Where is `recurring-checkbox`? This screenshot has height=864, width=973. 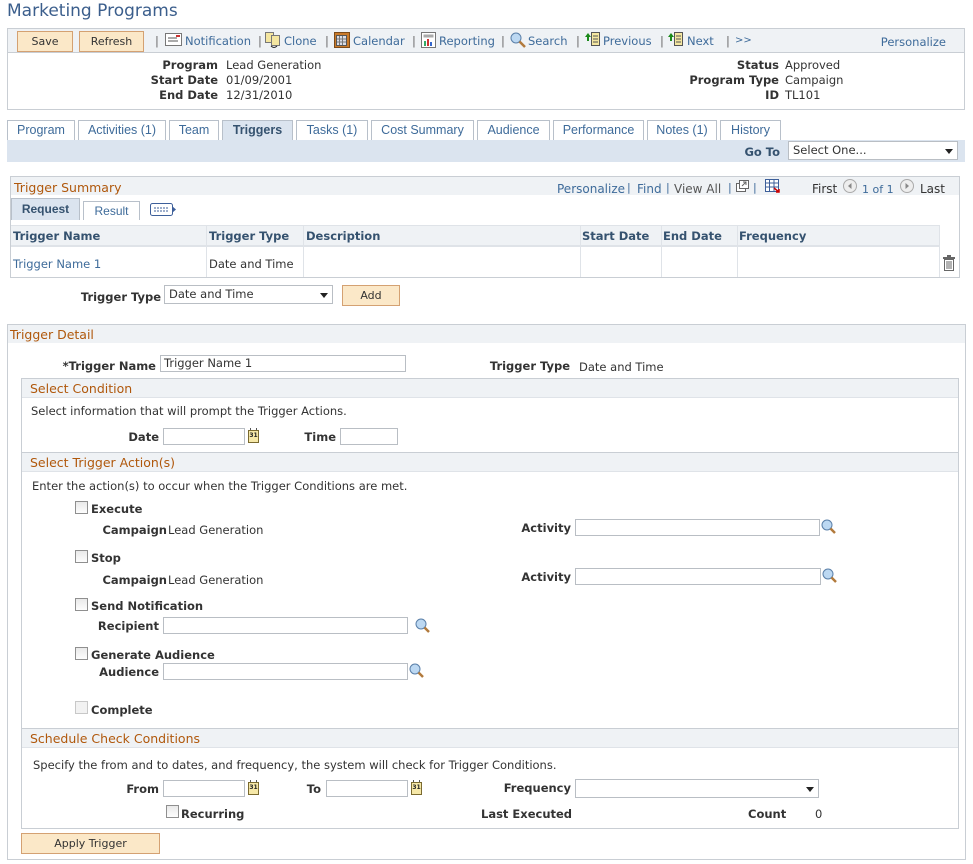
recurring-checkbox is located at coordinates (172, 811).